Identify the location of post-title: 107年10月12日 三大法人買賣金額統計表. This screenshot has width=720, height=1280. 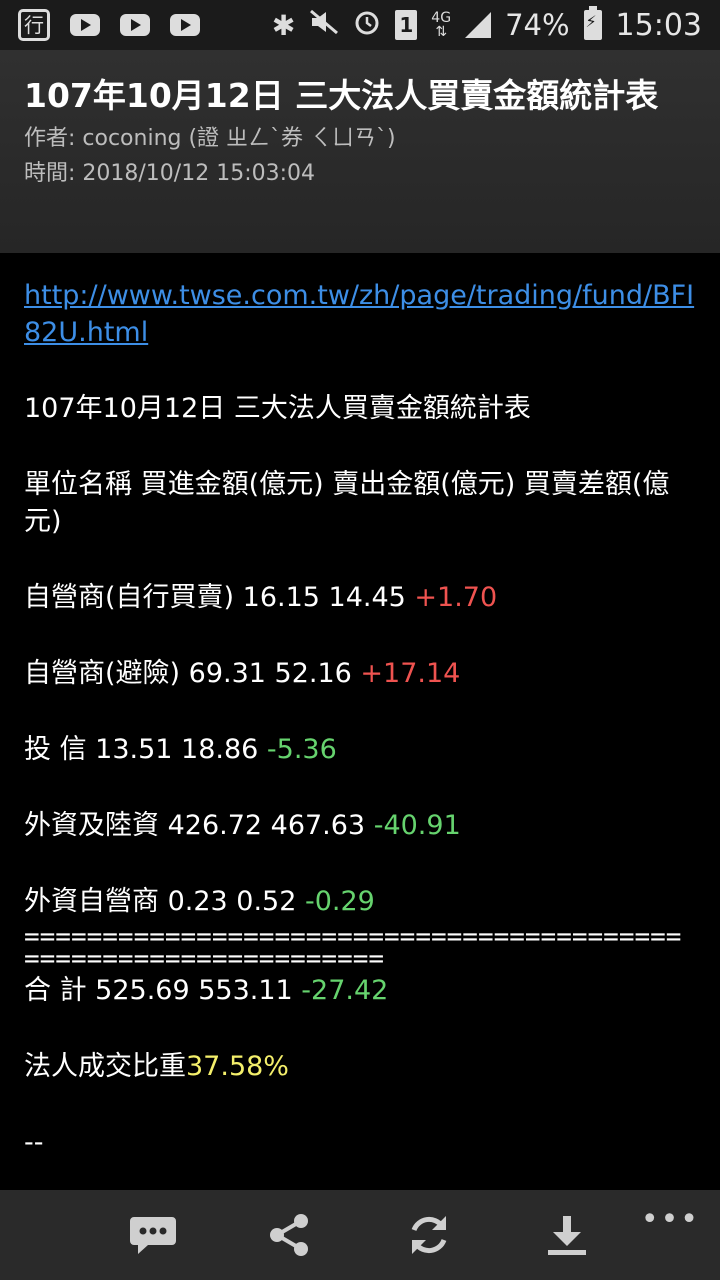
(341, 95).